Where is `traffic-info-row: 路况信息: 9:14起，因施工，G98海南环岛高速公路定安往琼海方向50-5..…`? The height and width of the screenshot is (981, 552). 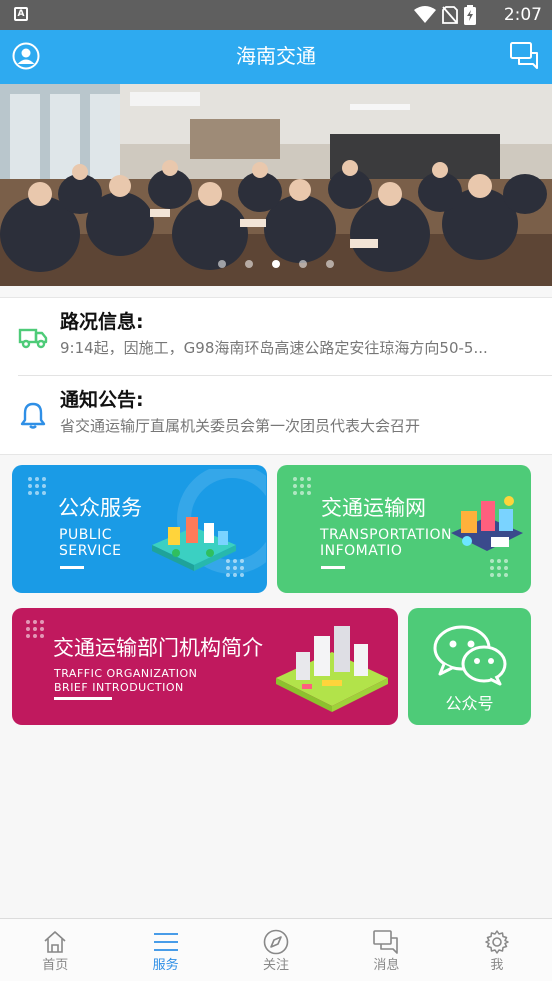 traffic-info-row: 路况信息: 9:14起，因施工，G98海南环岛高速公路定安往琼海方向50-5..… is located at coordinates (276, 337).